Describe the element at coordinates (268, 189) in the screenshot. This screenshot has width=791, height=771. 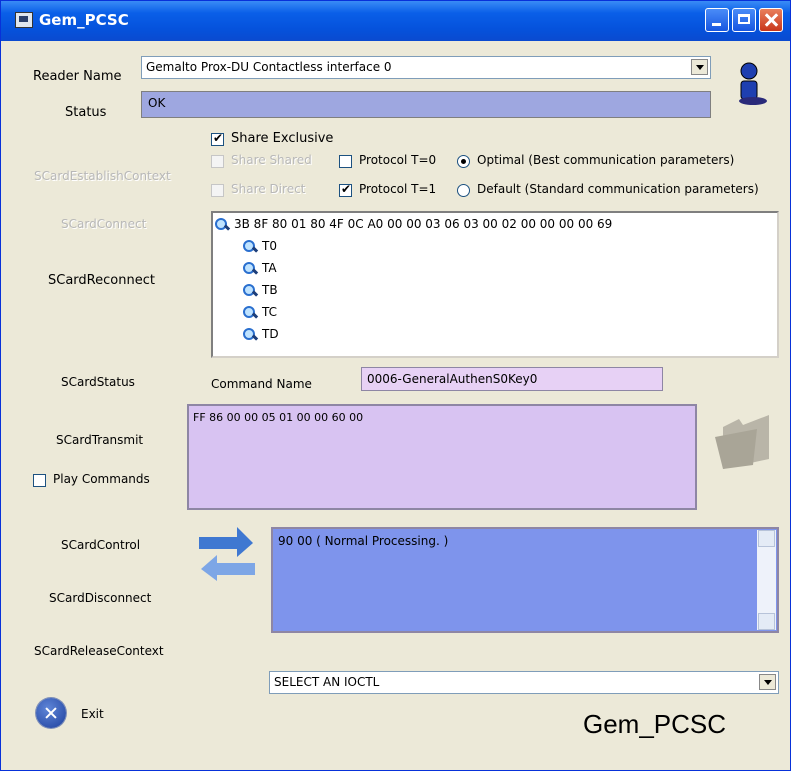
I see `share-direct-label: Share Direct` at that location.